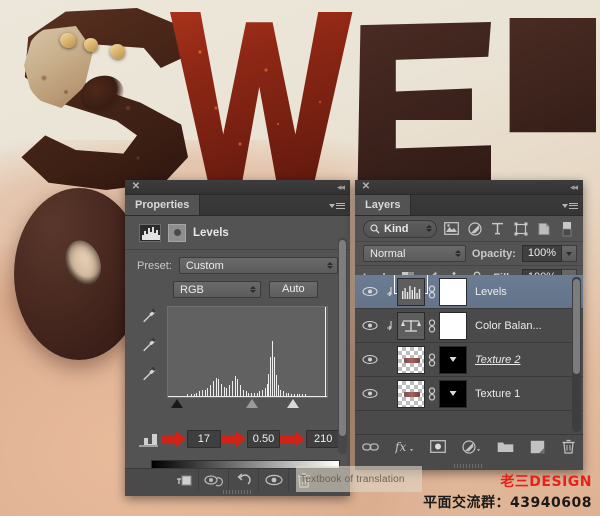 The height and width of the screenshot is (516, 600). I want to click on adjustment-preview-icon, so click(177, 232).